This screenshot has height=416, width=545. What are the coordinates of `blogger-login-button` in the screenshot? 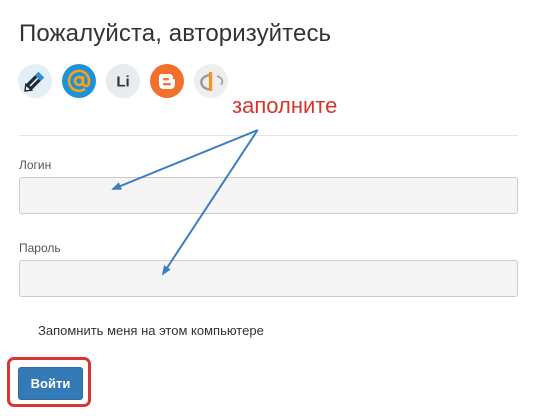 It's located at (167, 81).